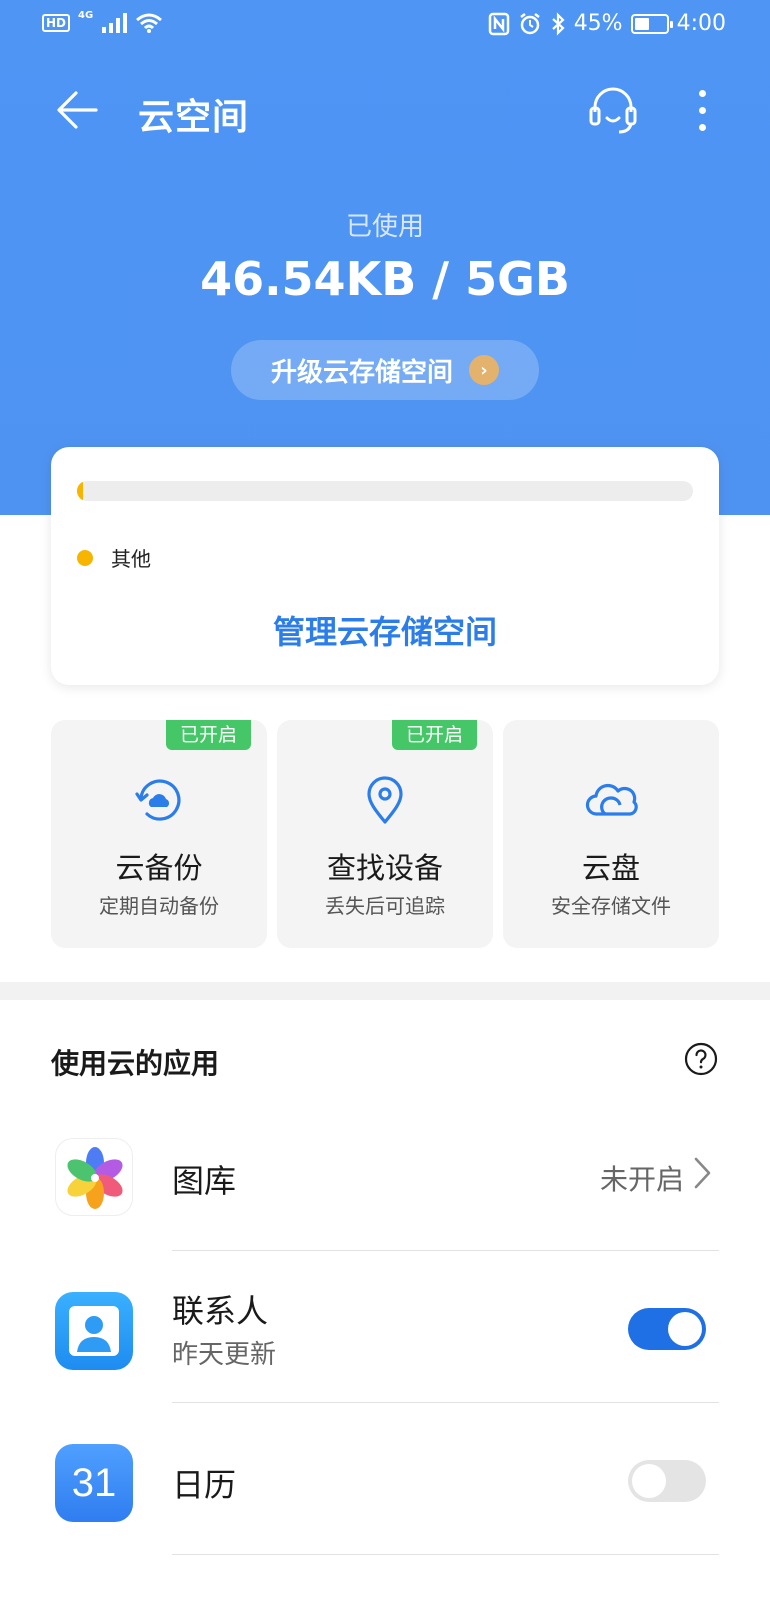 Image resolution: width=770 pixels, height=1600 pixels. Describe the element at coordinates (385, 906) in the screenshot. I see `tile-subtitle: 丢失后可追踪` at that location.